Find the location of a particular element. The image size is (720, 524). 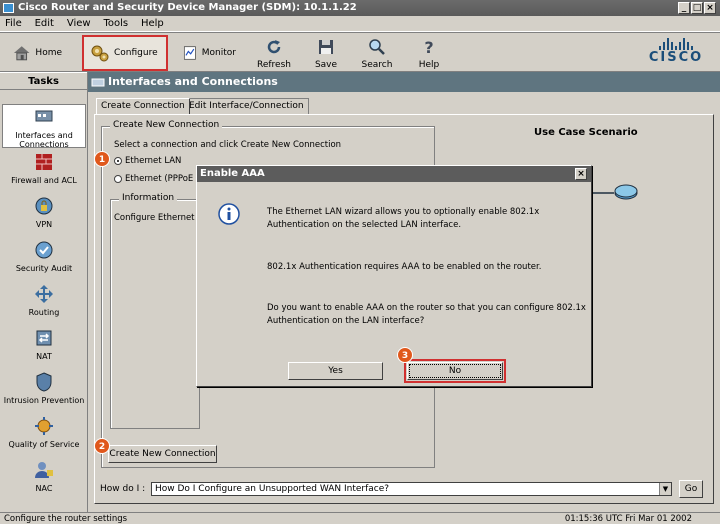

menu-bar: File Edit View Tools Help is located at coordinates (360, 24).